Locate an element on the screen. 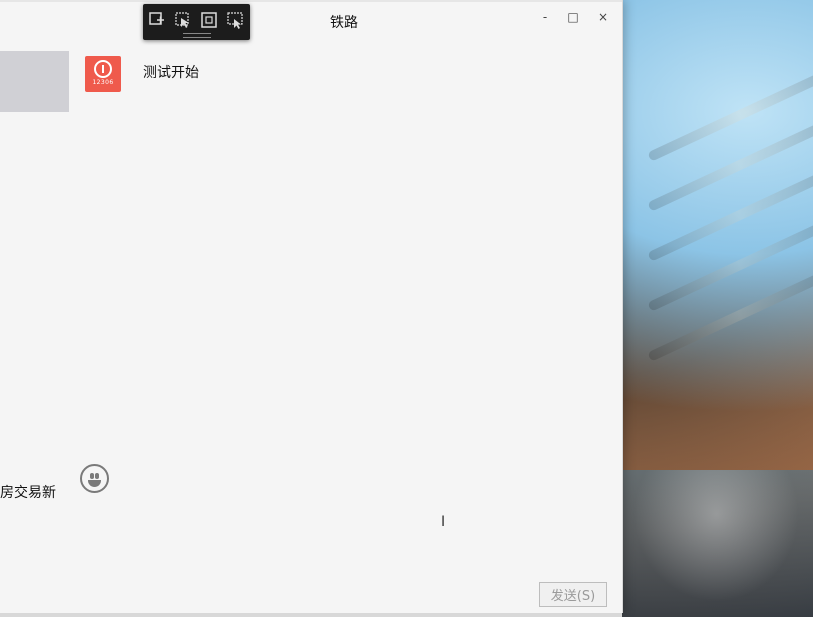 The width and height of the screenshot is (813, 617). close-icon: × is located at coordinates (603, 17).